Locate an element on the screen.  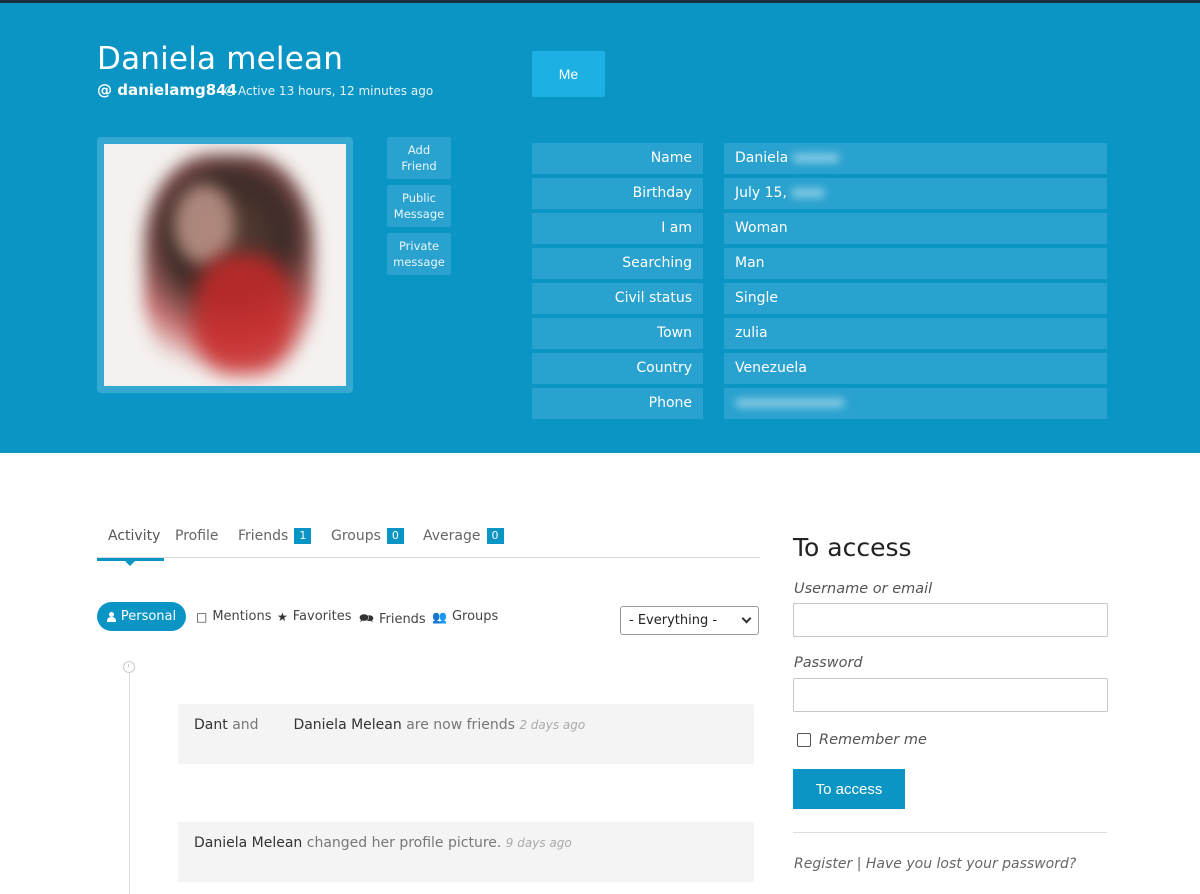
tab-activity: Activity is located at coordinates (134, 536).